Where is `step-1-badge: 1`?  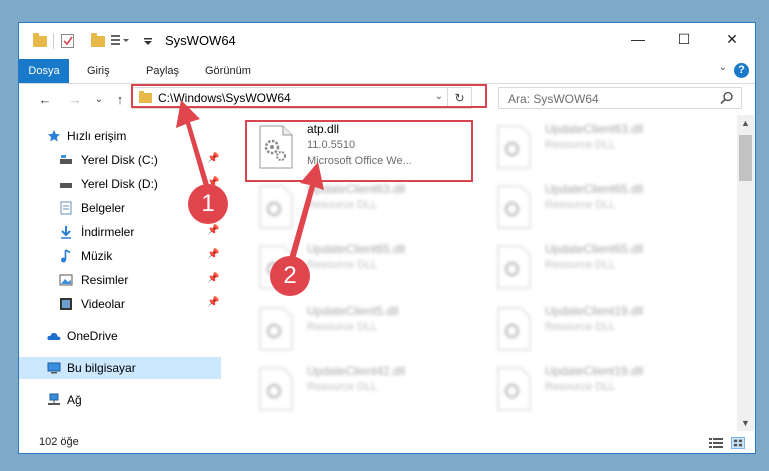
step-1-badge: 1 is located at coordinates (208, 204).